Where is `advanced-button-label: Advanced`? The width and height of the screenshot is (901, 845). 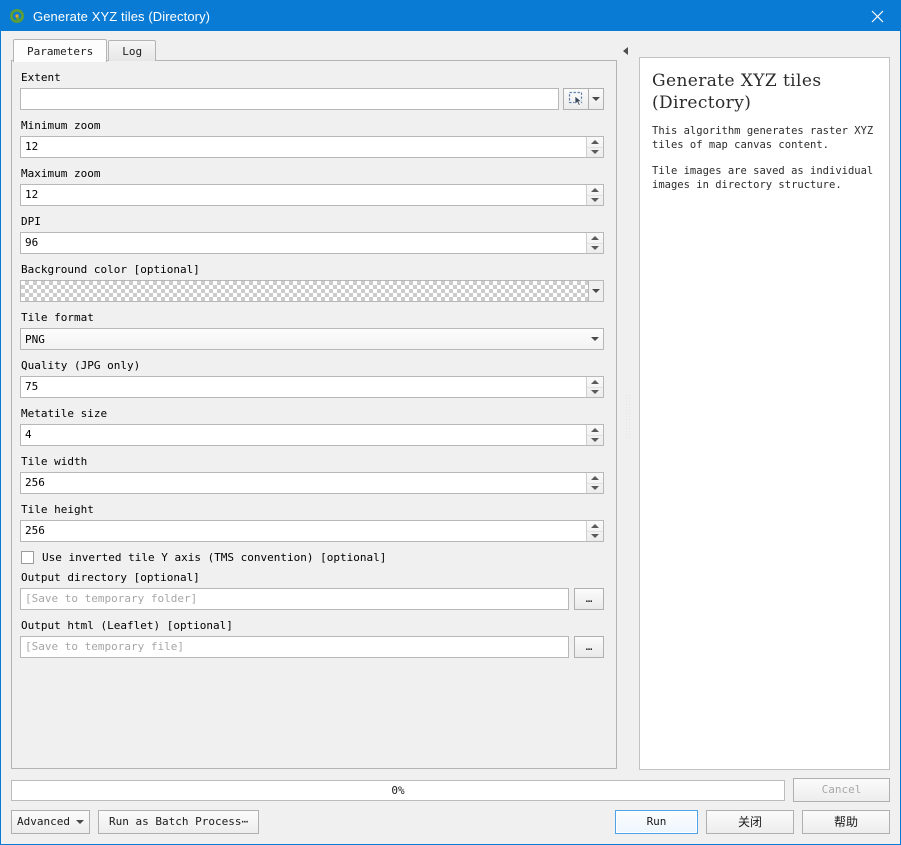 advanced-button-label: Advanced is located at coordinates (43, 821).